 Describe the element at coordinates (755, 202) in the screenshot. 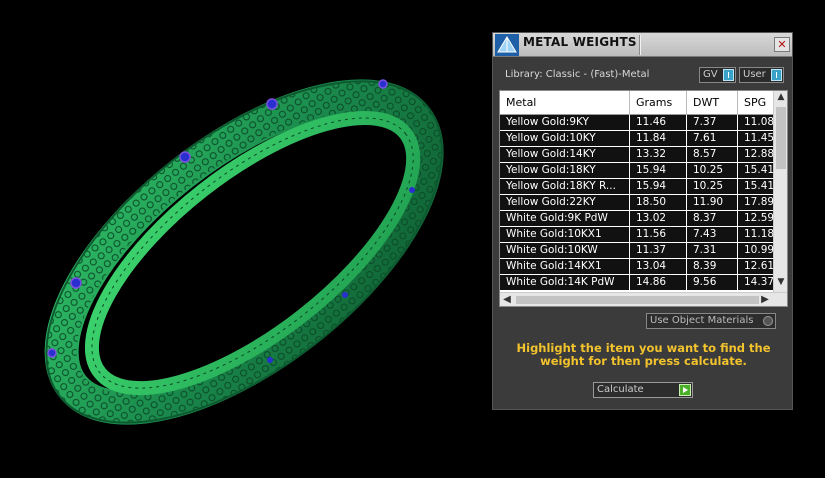

I see `spg-cell: 17.89` at that location.